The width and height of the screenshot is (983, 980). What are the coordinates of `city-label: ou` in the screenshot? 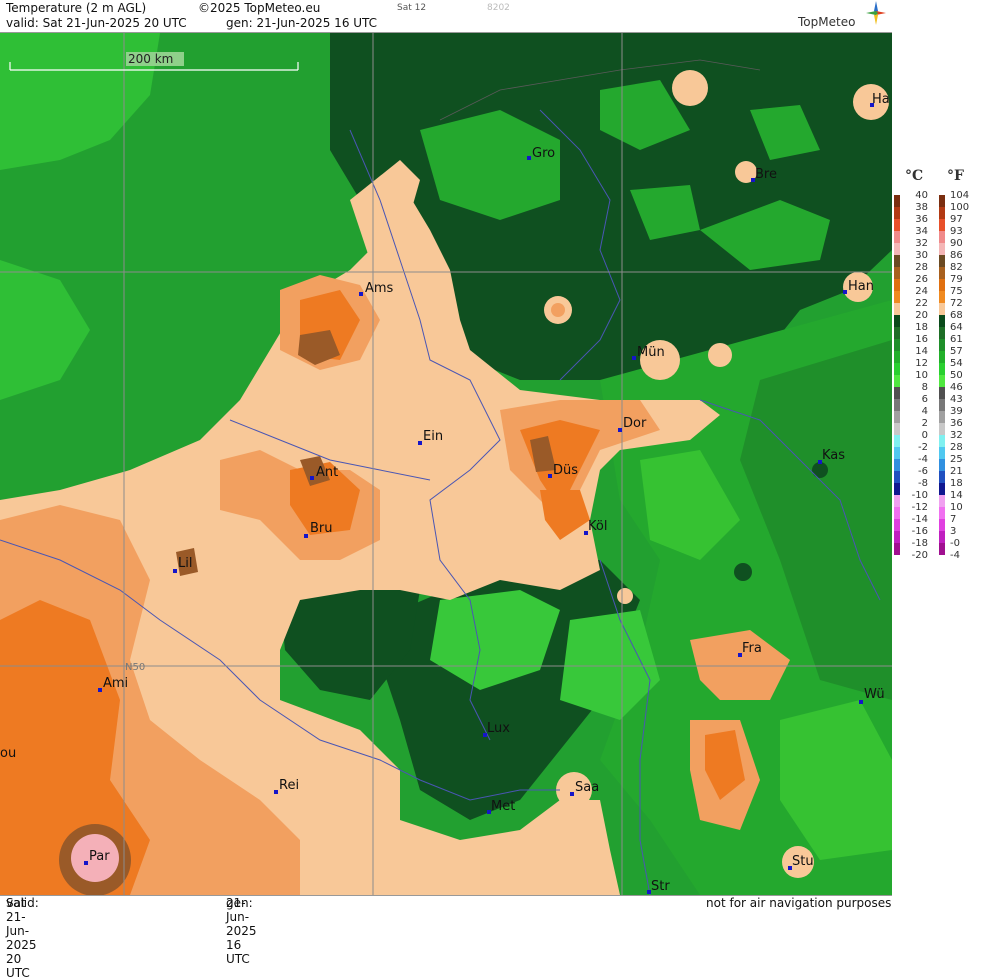 It's located at (8, 753).